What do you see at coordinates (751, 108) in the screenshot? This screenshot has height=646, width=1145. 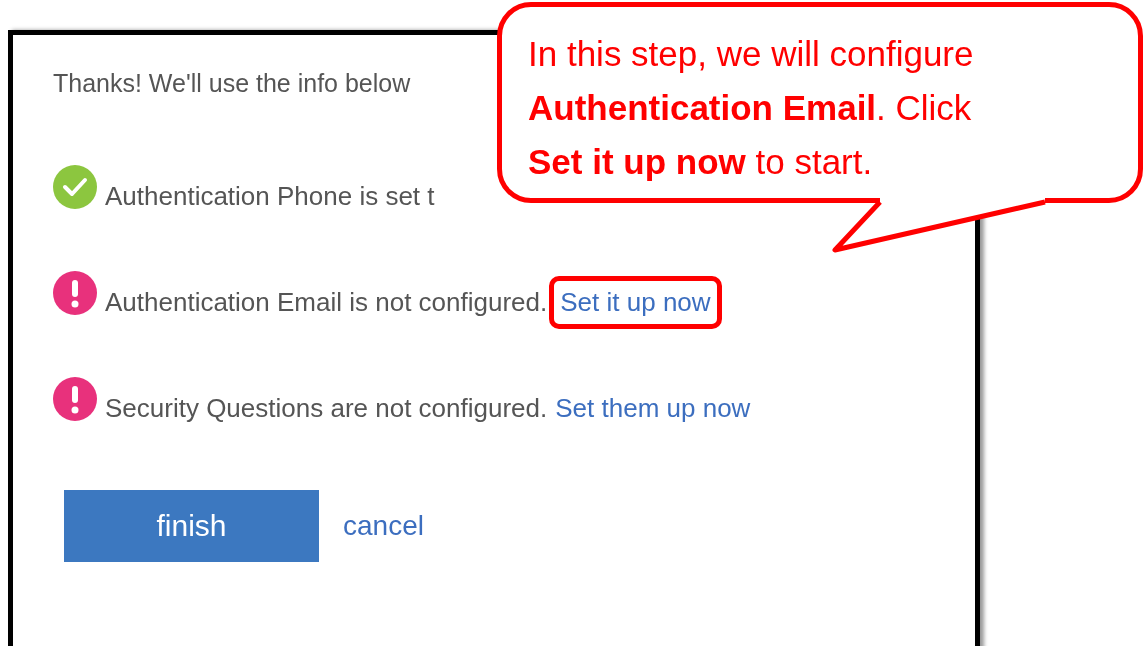 I see `callout-text: In this step, we will configure Authentication Email. Click Set it up now to start.` at bounding box center [751, 108].